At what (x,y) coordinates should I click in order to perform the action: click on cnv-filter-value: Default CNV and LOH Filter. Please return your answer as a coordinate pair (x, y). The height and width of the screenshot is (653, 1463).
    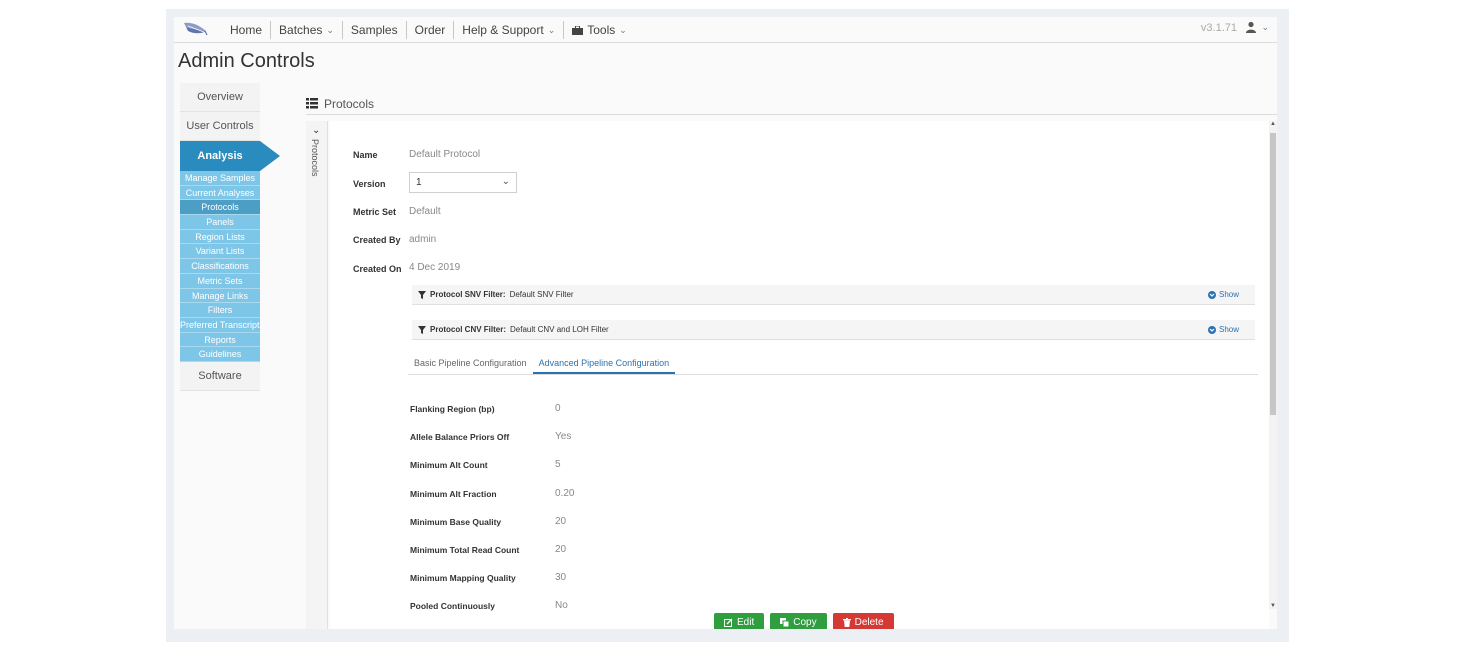
    Looking at the image, I should click on (559, 329).